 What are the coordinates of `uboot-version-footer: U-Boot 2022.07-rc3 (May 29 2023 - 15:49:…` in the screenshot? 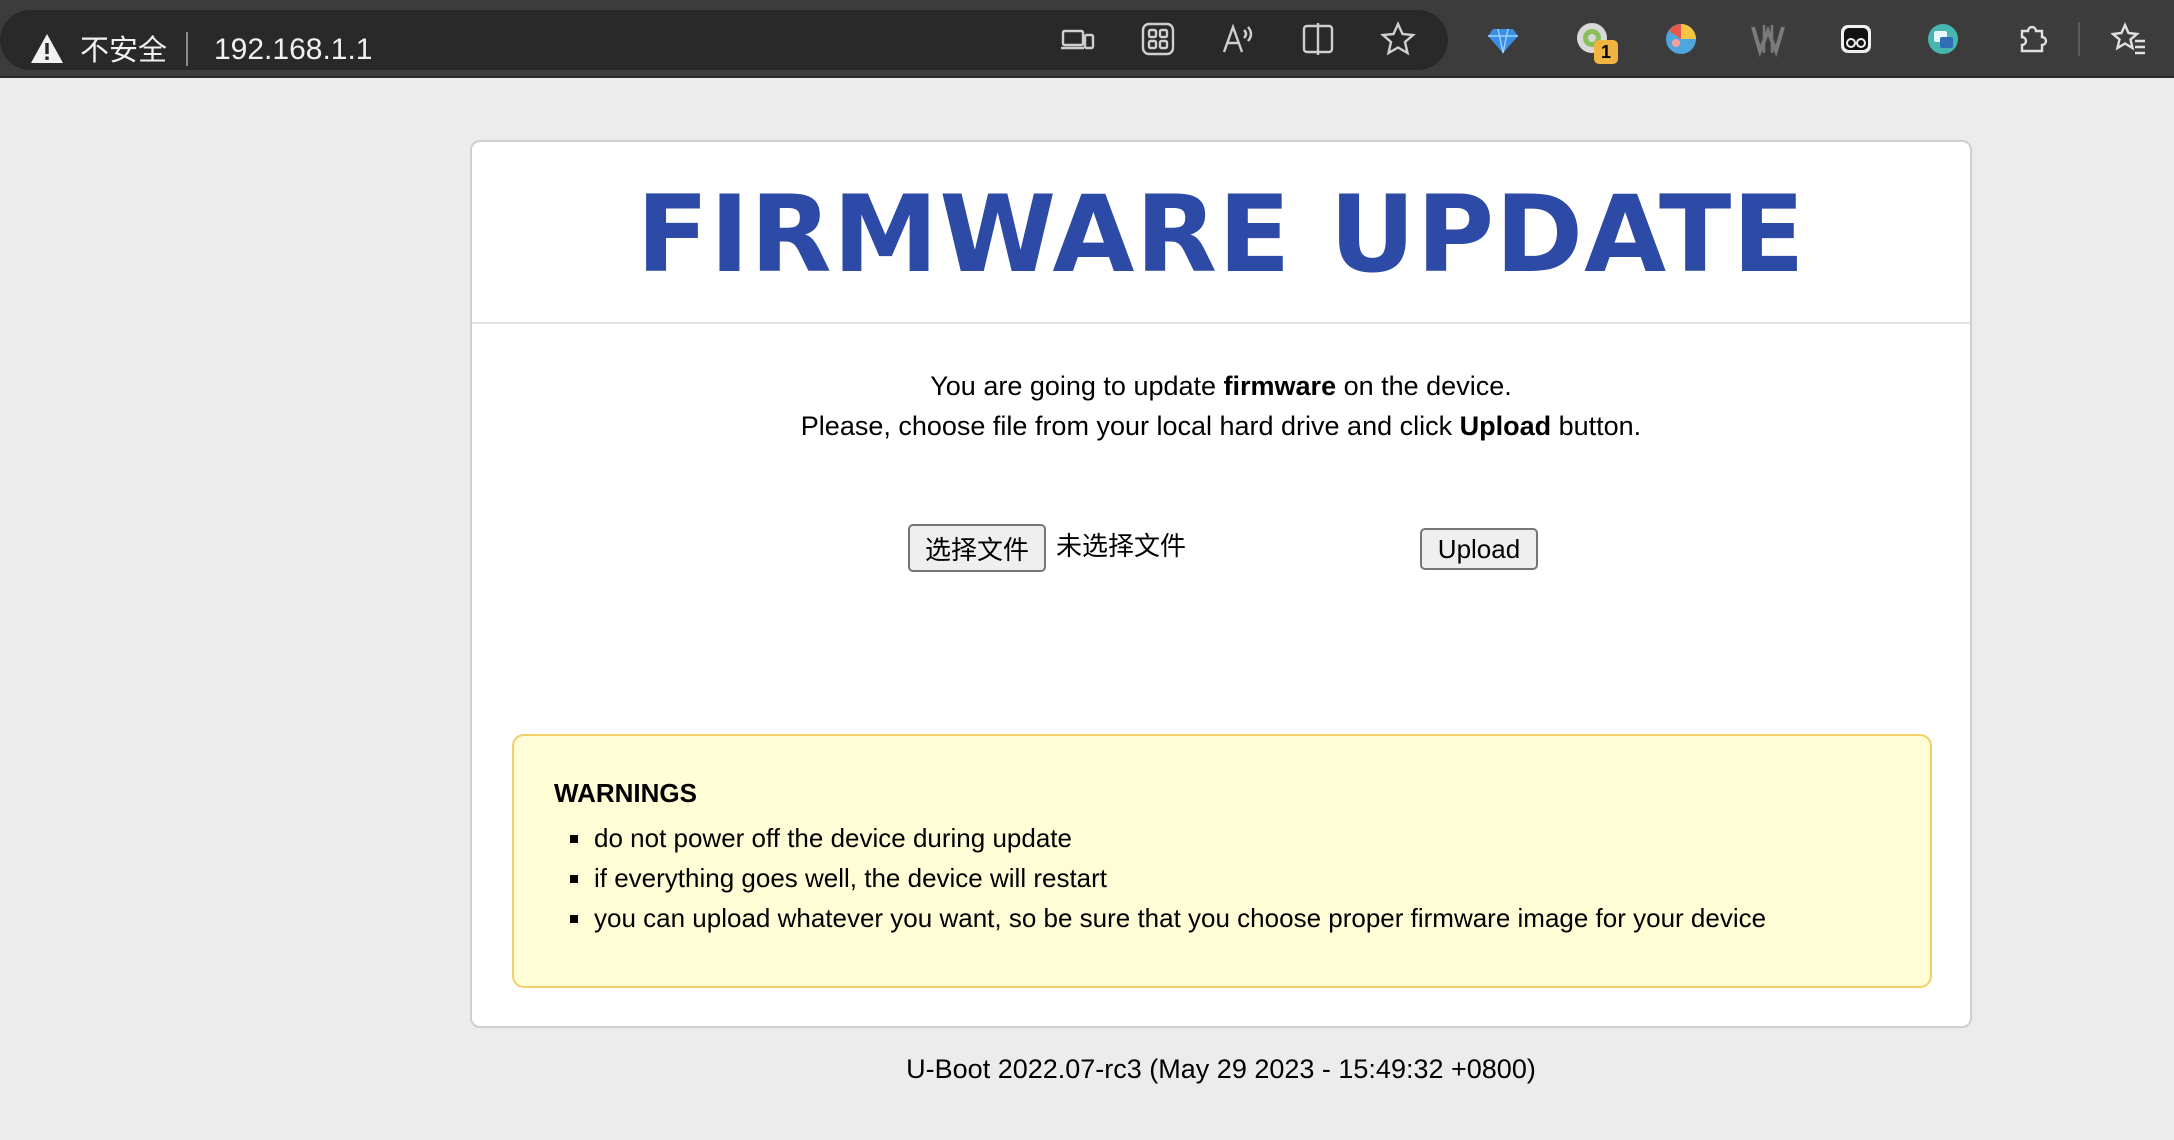 It's located at (1221, 1069).